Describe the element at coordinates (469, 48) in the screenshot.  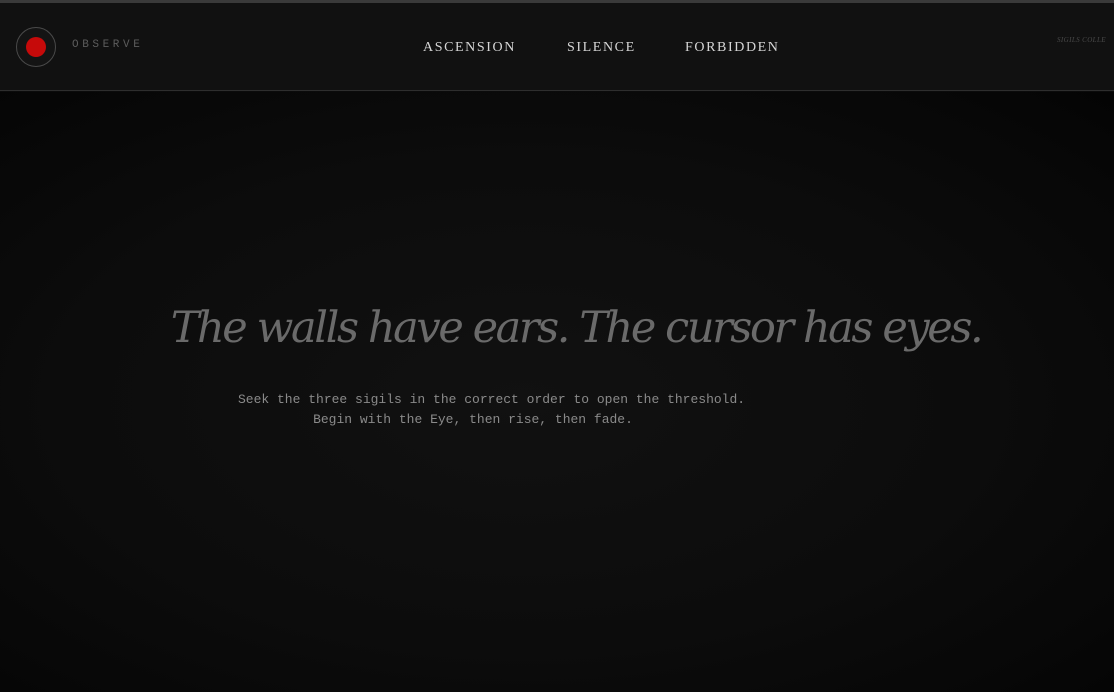
I see `nav-link-ascension: ASCENSION` at that location.